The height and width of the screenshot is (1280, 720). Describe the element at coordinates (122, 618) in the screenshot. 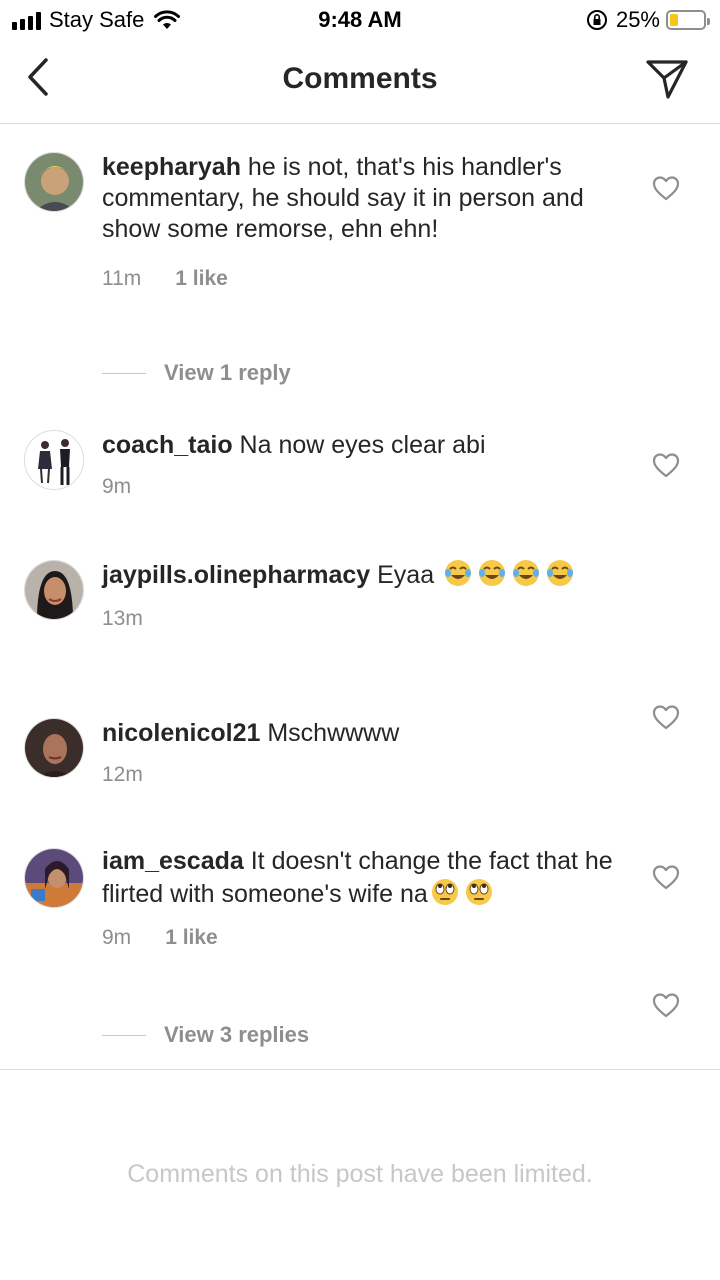

I see `comment-time: 13m` at that location.